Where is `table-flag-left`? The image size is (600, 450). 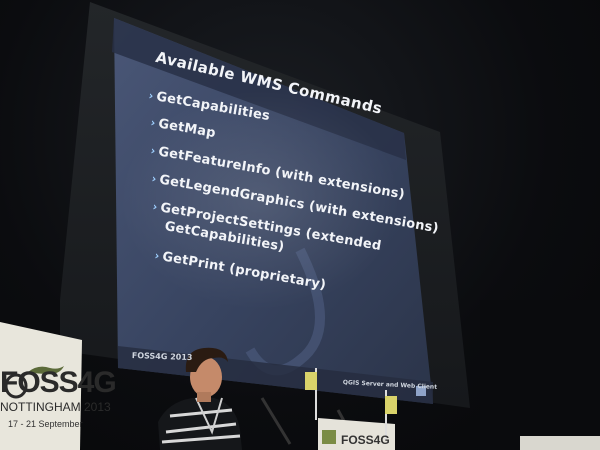 table-flag-left is located at coordinates (311, 381).